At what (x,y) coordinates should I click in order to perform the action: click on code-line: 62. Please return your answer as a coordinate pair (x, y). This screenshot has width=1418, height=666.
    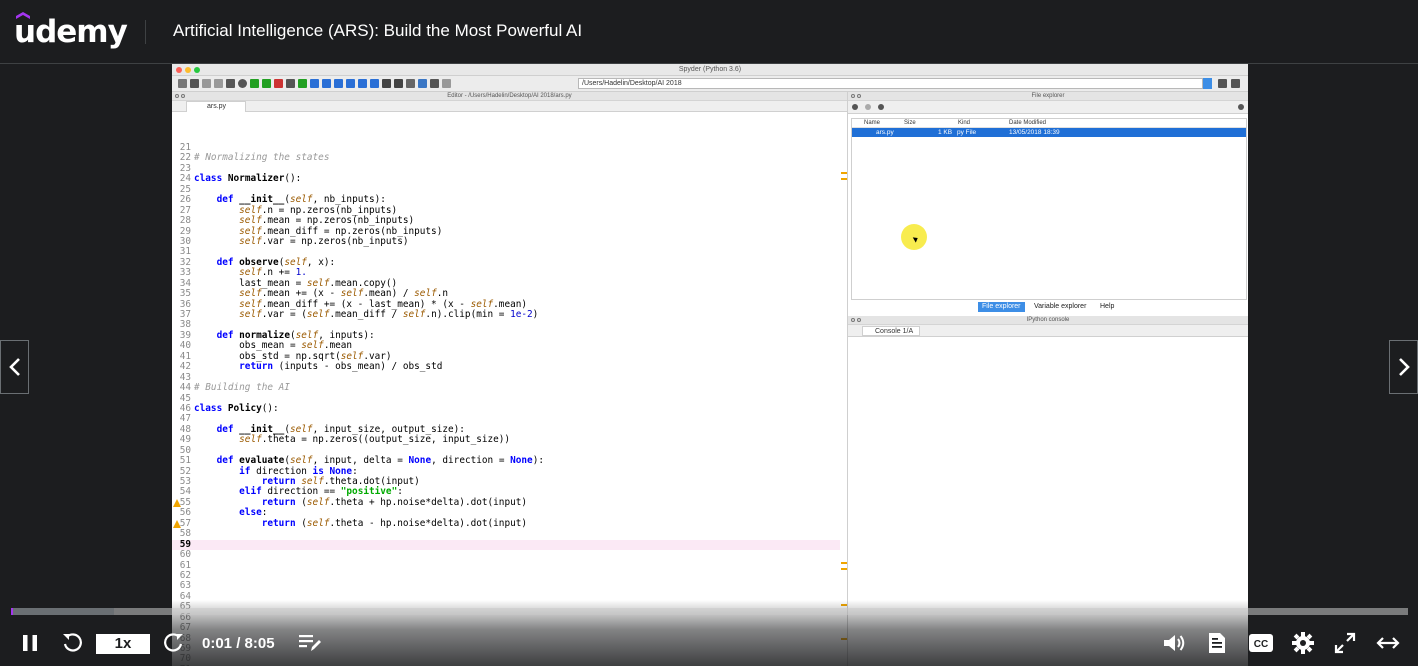
    Looking at the image, I should click on (506, 575).